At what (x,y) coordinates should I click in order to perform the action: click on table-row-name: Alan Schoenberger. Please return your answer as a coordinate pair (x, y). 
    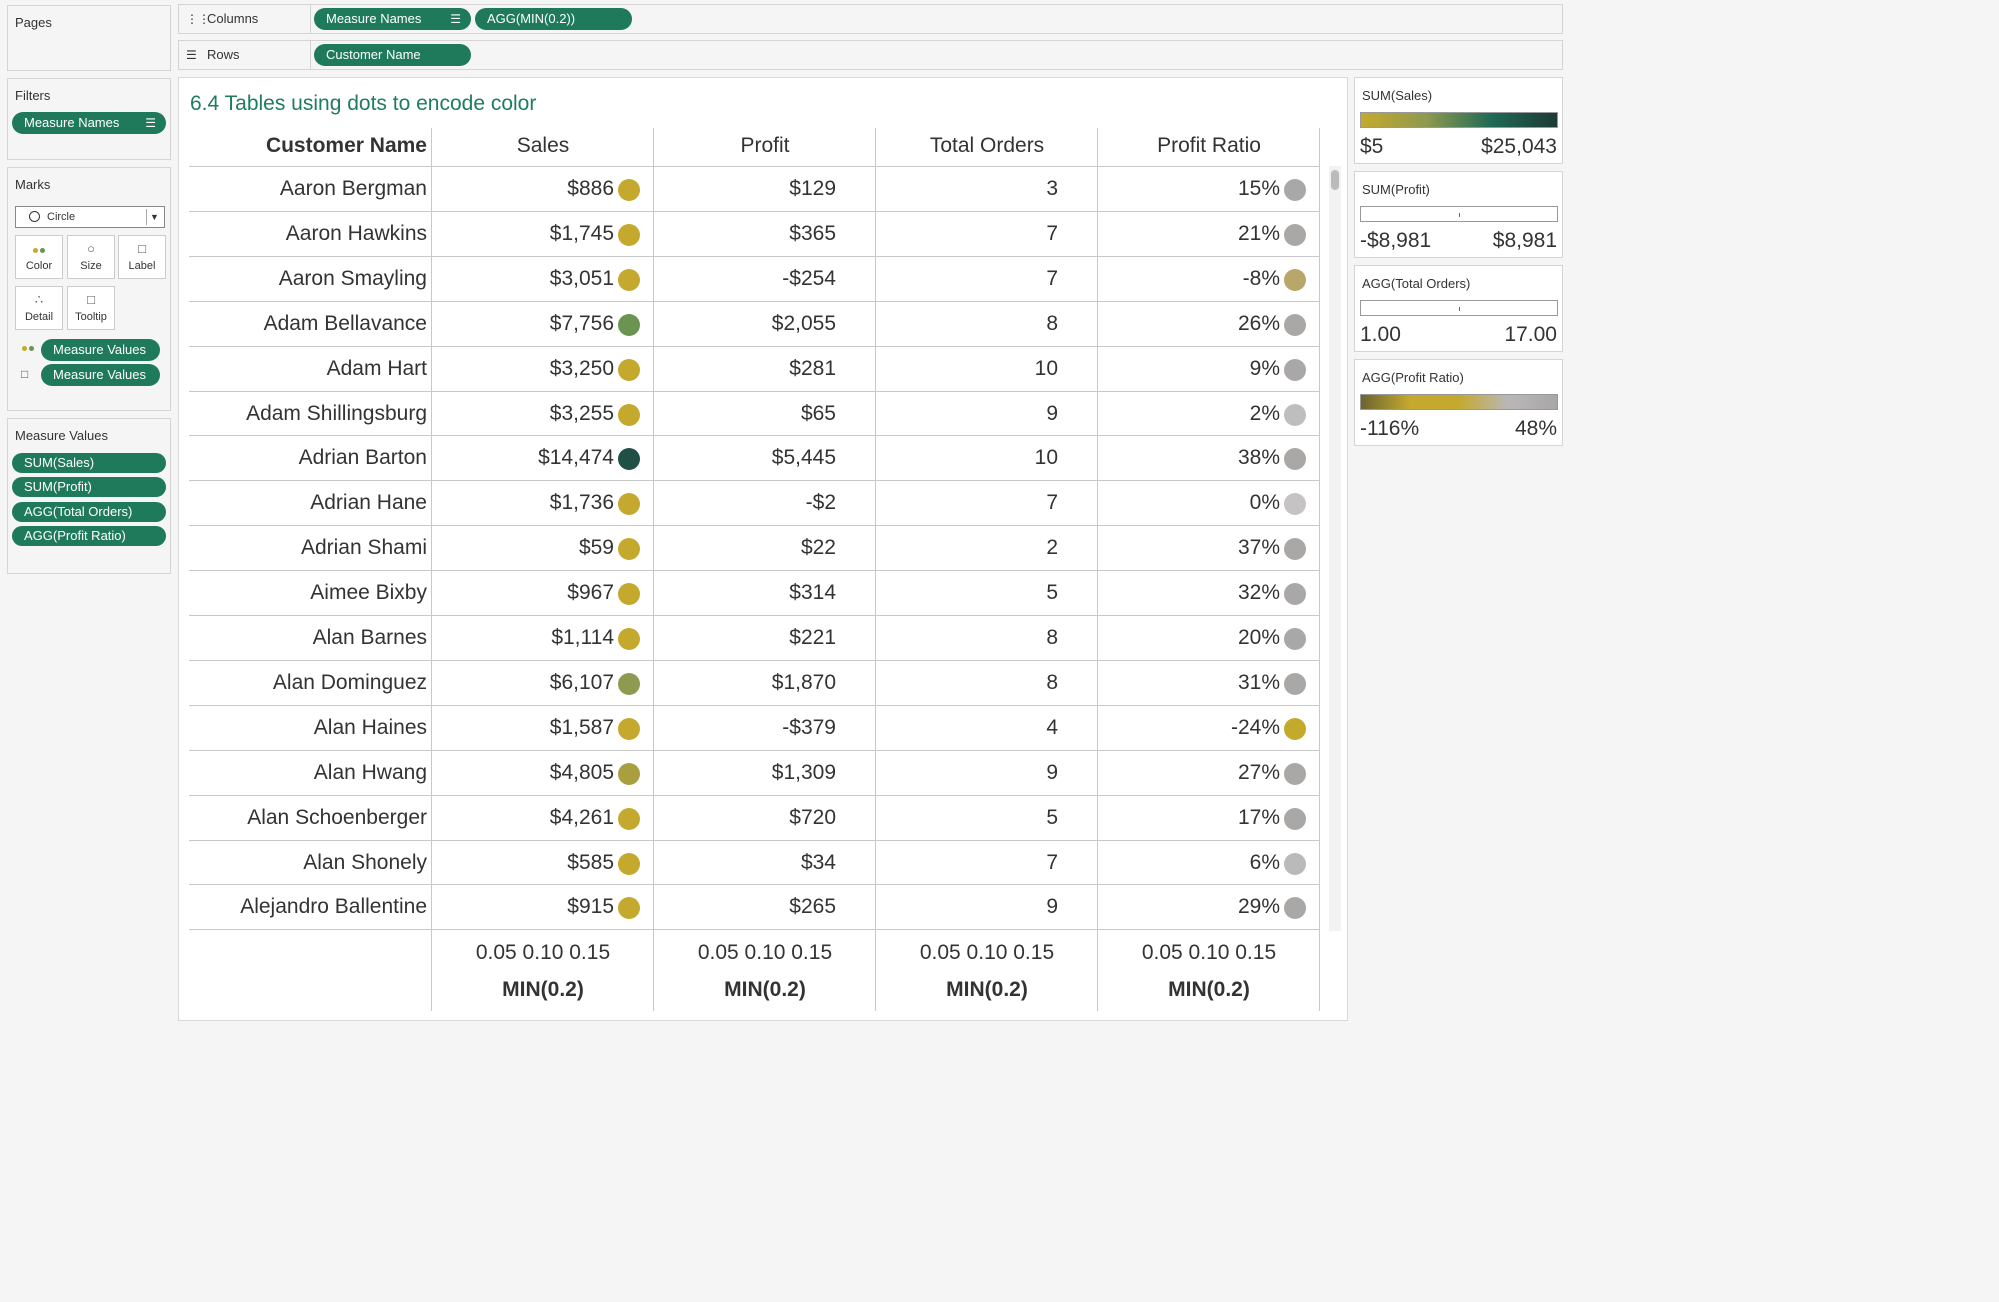
    Looking at the image, I should click on (308, 818).